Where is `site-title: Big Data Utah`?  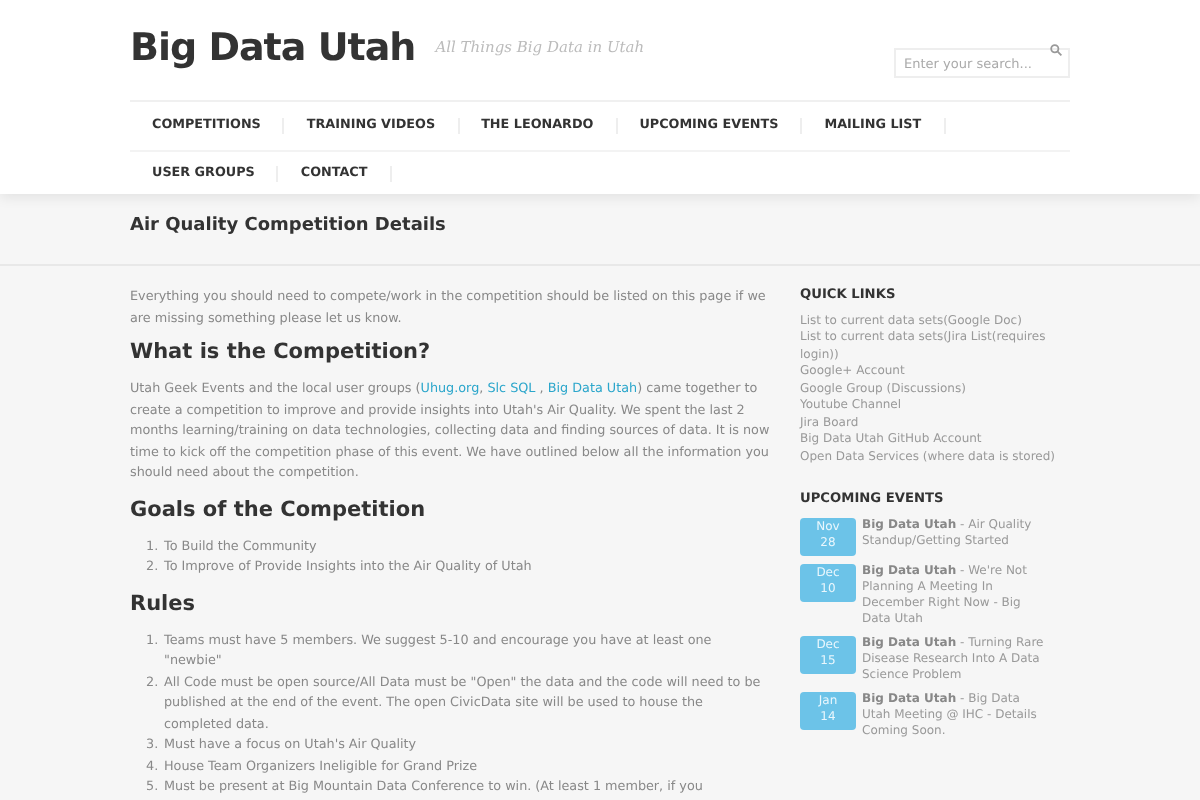
site-title: Big Data Utah is located at coordinates (273, 48).